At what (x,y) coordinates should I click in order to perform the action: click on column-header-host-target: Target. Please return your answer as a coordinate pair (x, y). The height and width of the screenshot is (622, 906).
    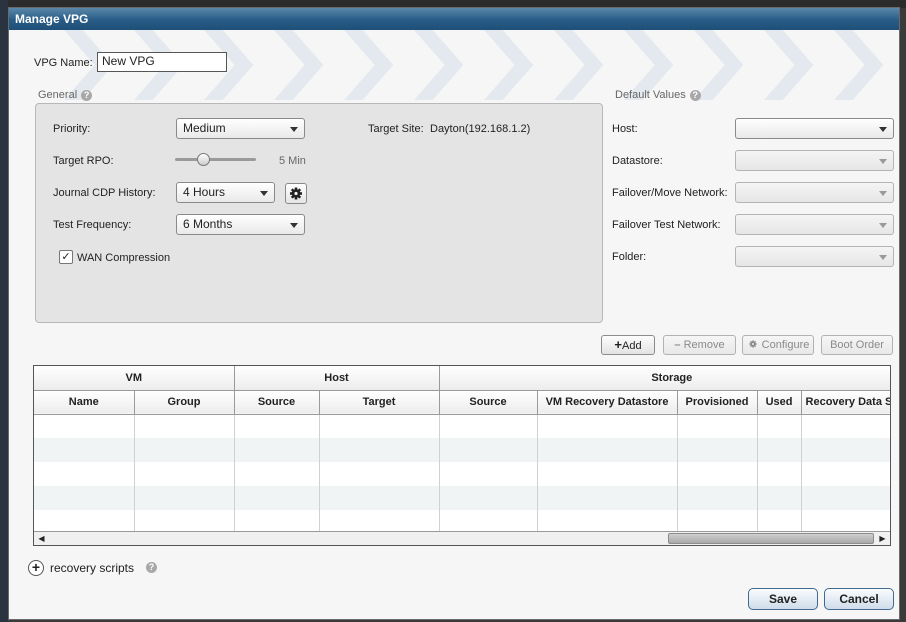
    Looking at the image, I should click on (379, 402).